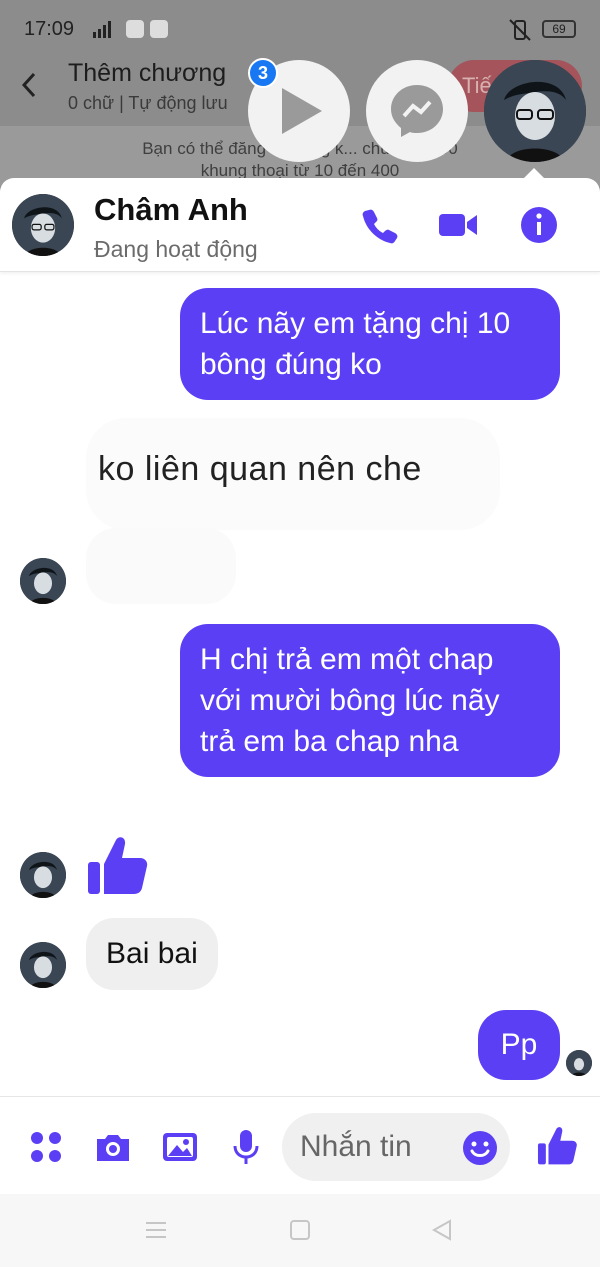  What do you see at coordinates (300, 1145) in the screenshot?
I see `message-composer` at bounding box center [300, 1145].